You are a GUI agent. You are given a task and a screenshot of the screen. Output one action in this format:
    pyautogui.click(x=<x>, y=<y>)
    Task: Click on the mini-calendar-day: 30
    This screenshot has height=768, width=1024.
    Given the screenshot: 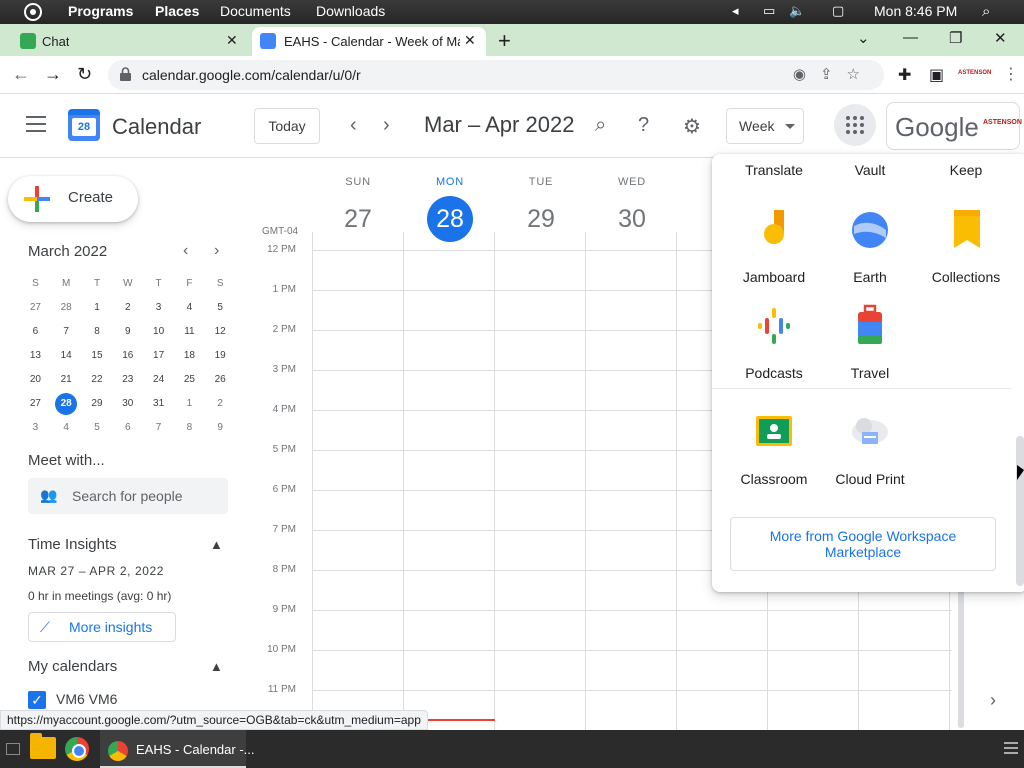 What is the action you would take?
    pyautogui.click(x=127, y=404)
    